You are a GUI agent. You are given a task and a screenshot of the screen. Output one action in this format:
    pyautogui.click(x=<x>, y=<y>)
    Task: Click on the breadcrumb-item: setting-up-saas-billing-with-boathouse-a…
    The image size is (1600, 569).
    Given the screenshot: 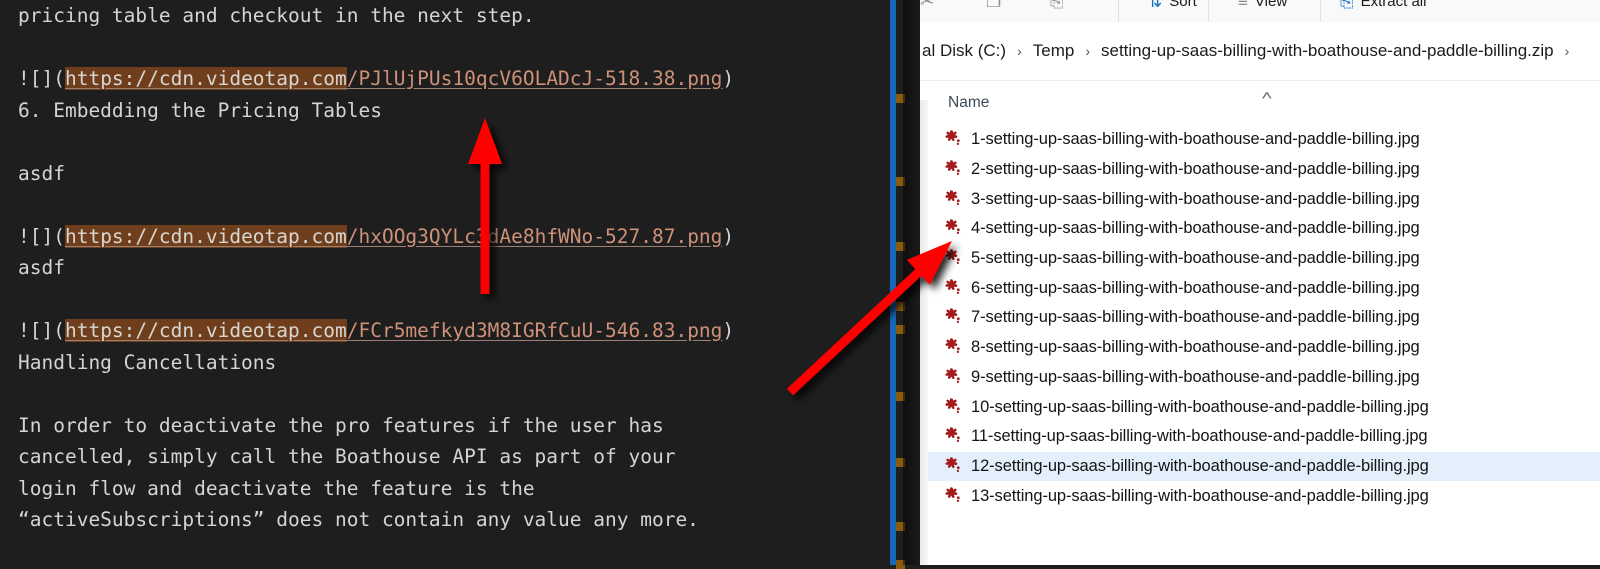 What is the action you would take?
    pyautogui.click(x=1327, y=51)
    